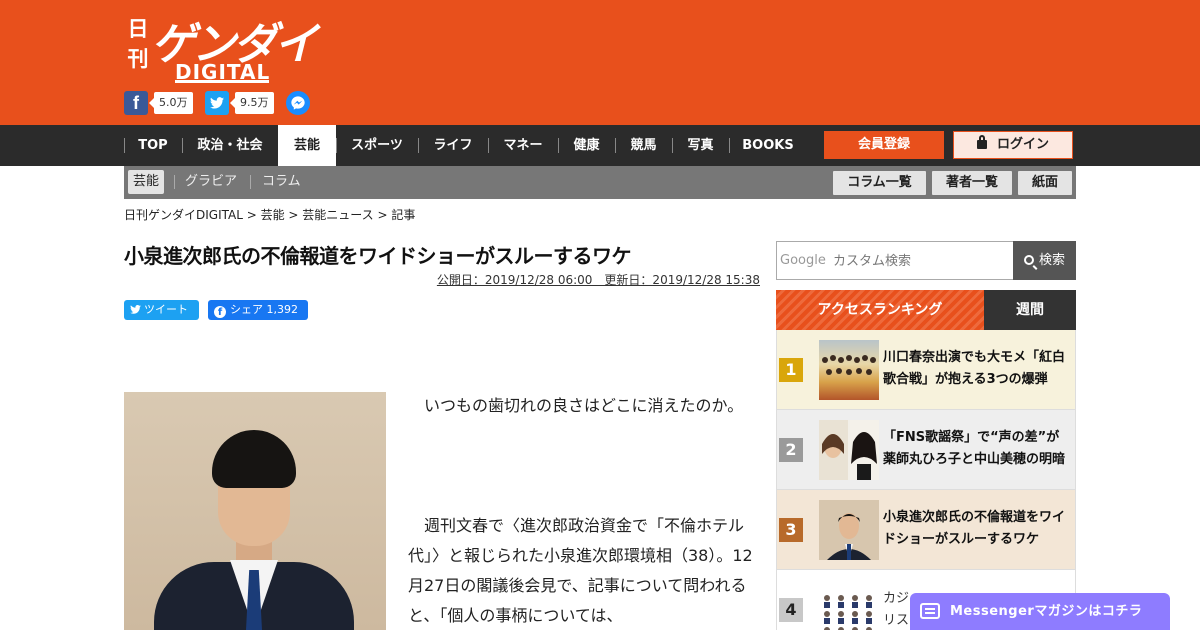 This screenshot has height=630, width=1200. I want to click on column-list-button: コラム一覧, so click(879, 183).